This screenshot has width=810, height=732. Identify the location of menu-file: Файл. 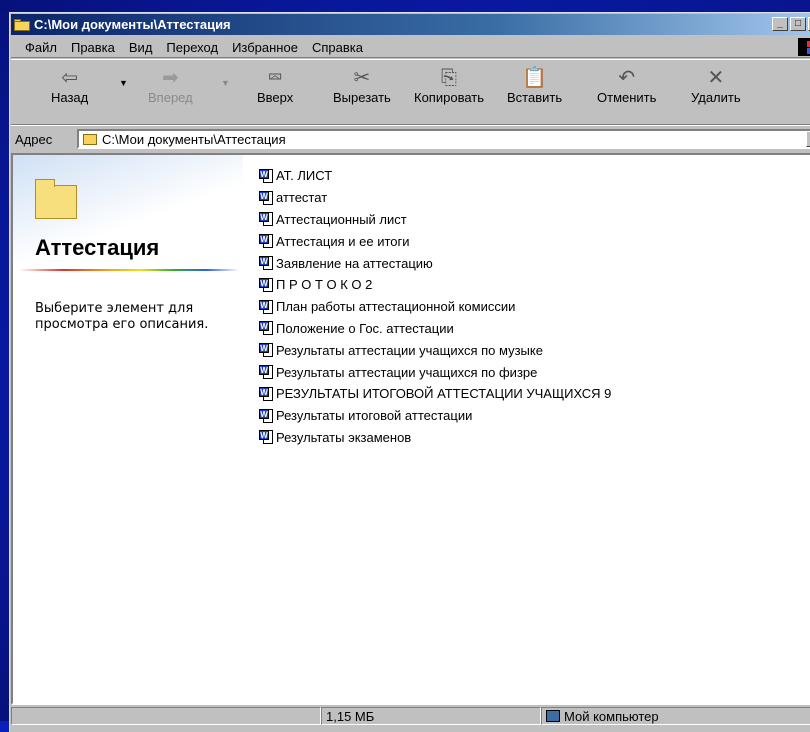
(37, 47).